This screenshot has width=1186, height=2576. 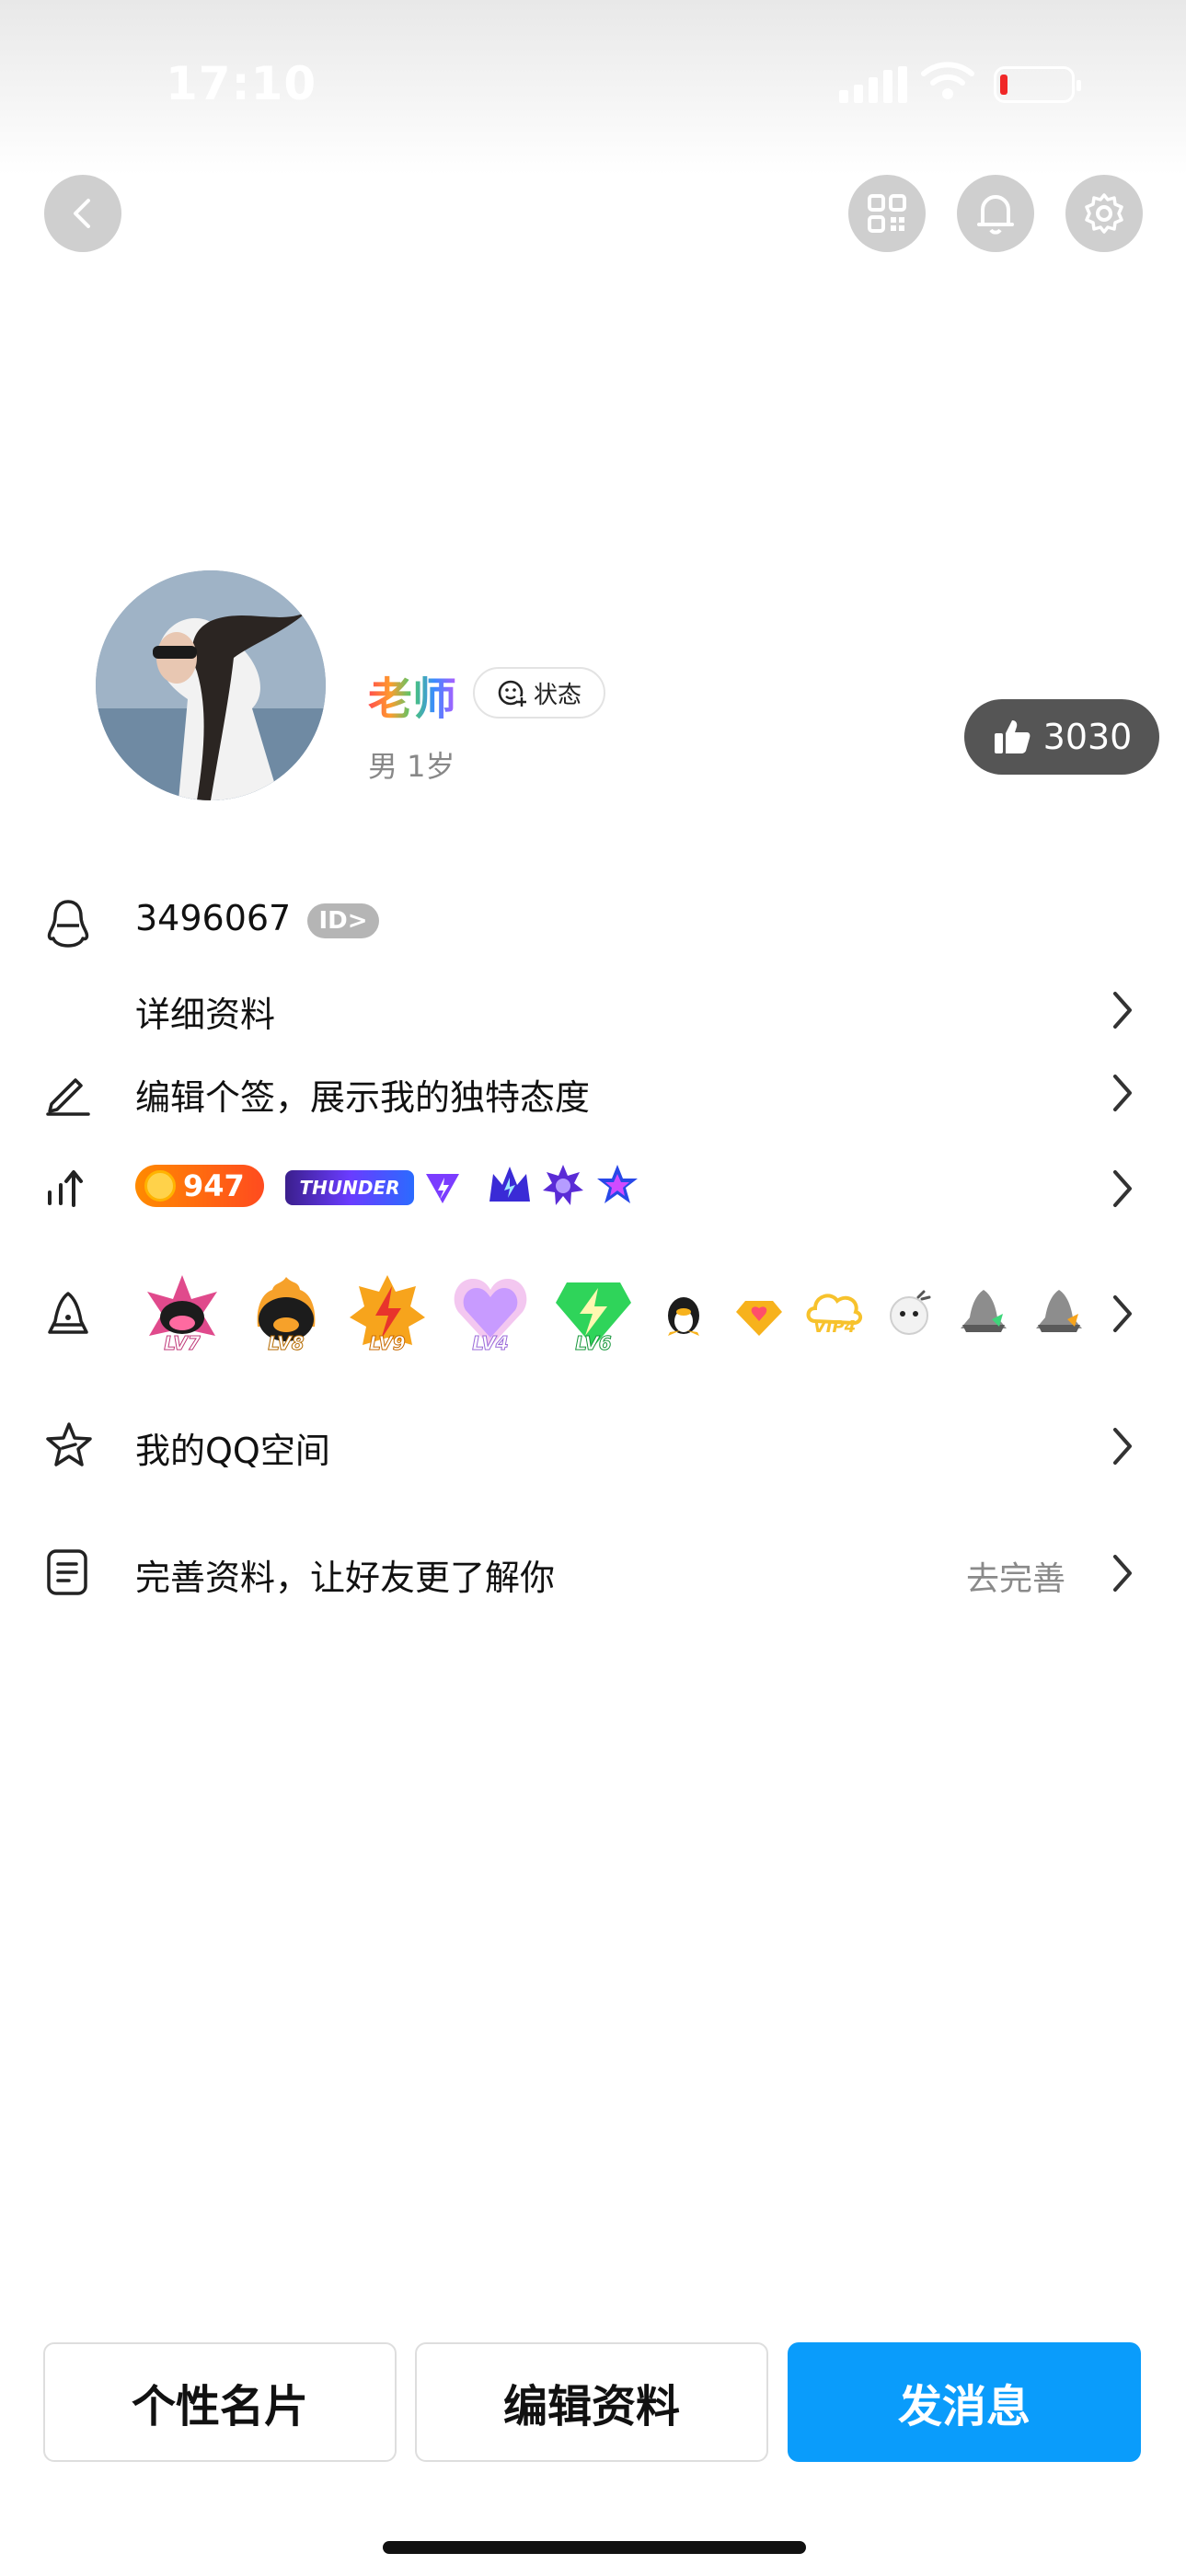 I want to click on badge-level-label: LV4, so click(x=490, y=1343).